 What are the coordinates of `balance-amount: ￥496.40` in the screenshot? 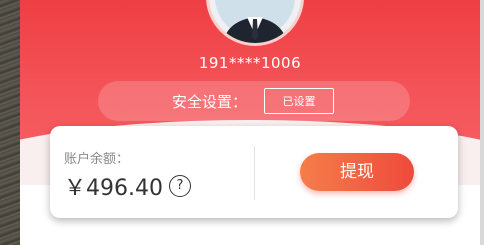 It's located at (113, 188).